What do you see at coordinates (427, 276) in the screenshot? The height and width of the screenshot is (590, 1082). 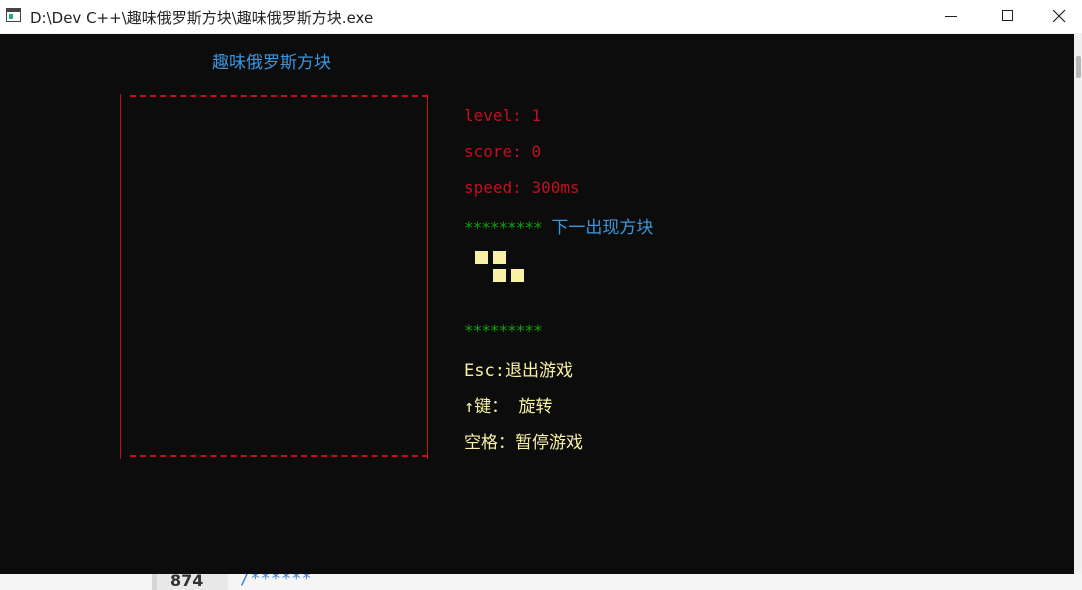 I see `board-right-border` at bounding box center [427, 276].